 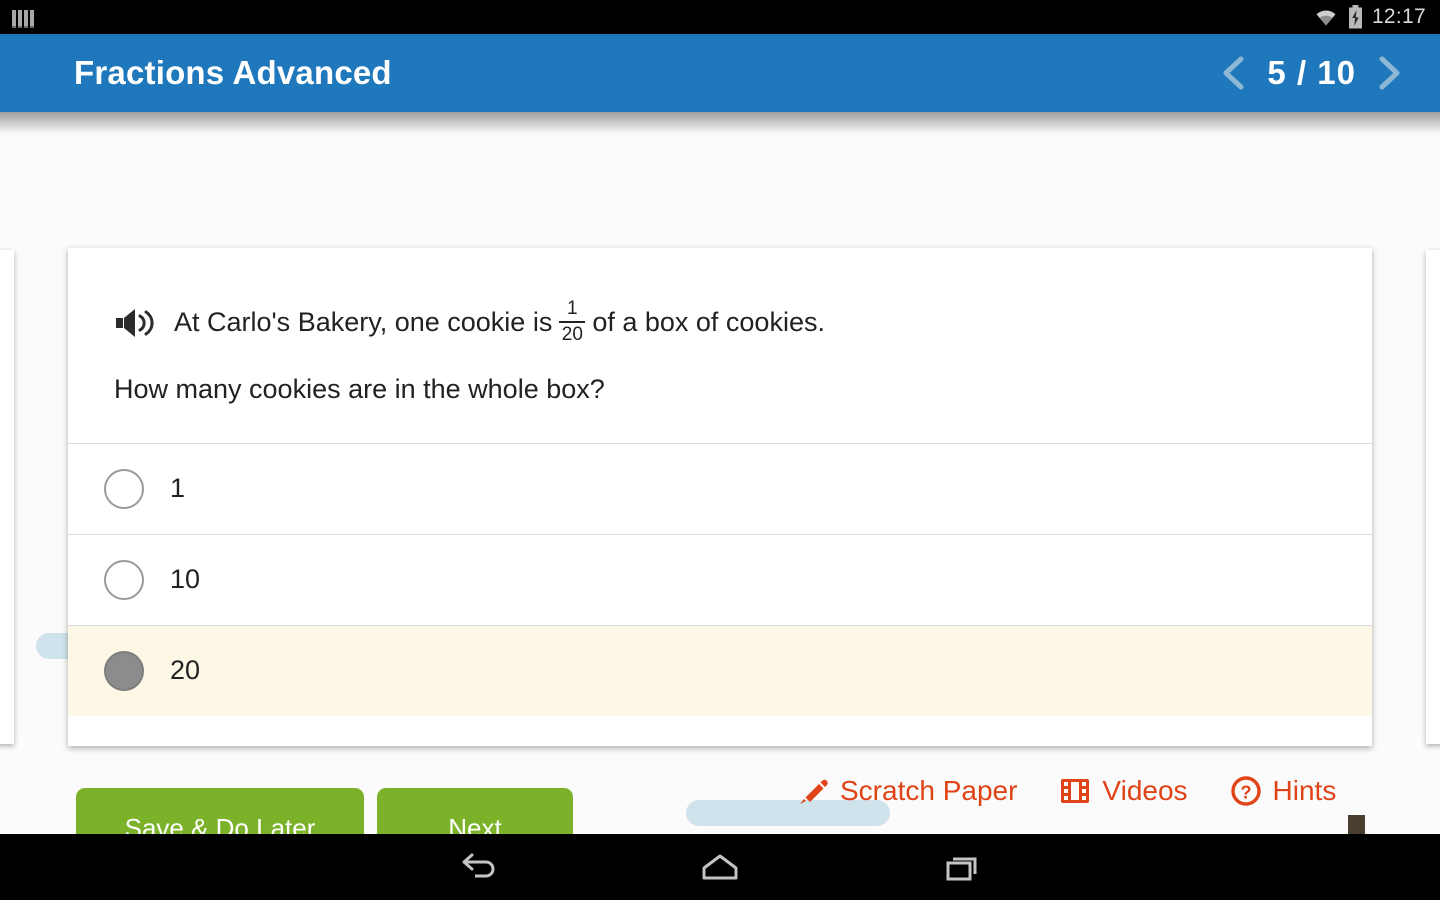 I want to click on videos-label: Videos, so click(x=1145, y=790).